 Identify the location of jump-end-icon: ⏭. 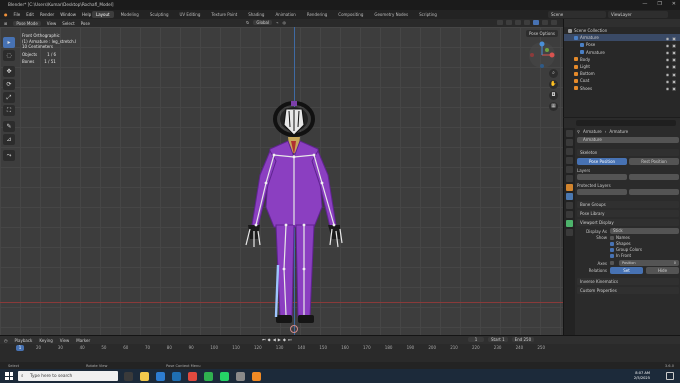
(290, 339).